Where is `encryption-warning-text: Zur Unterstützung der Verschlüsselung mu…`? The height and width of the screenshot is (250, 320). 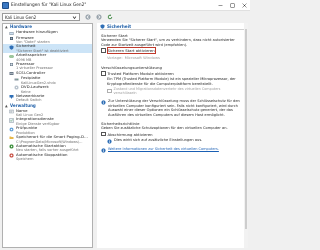
encryption-warning-text: Zur Unterstützung der Verschlüsselung mu… is located at coordinates (174, 108).